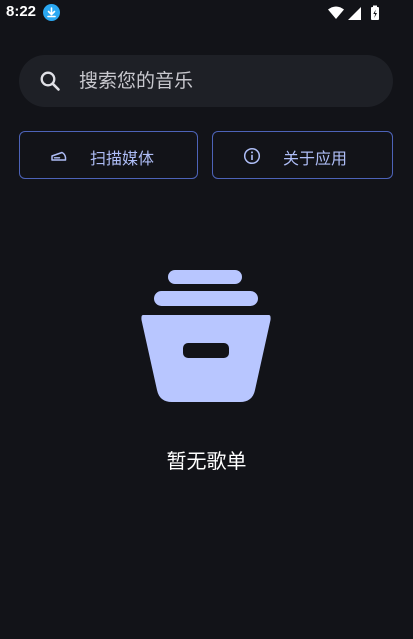 This screenshot has height=639, width=413. What do you see at coordinates (252, 156) in the screenshot?
I see `info-icon` at bounding box center [252, 156].